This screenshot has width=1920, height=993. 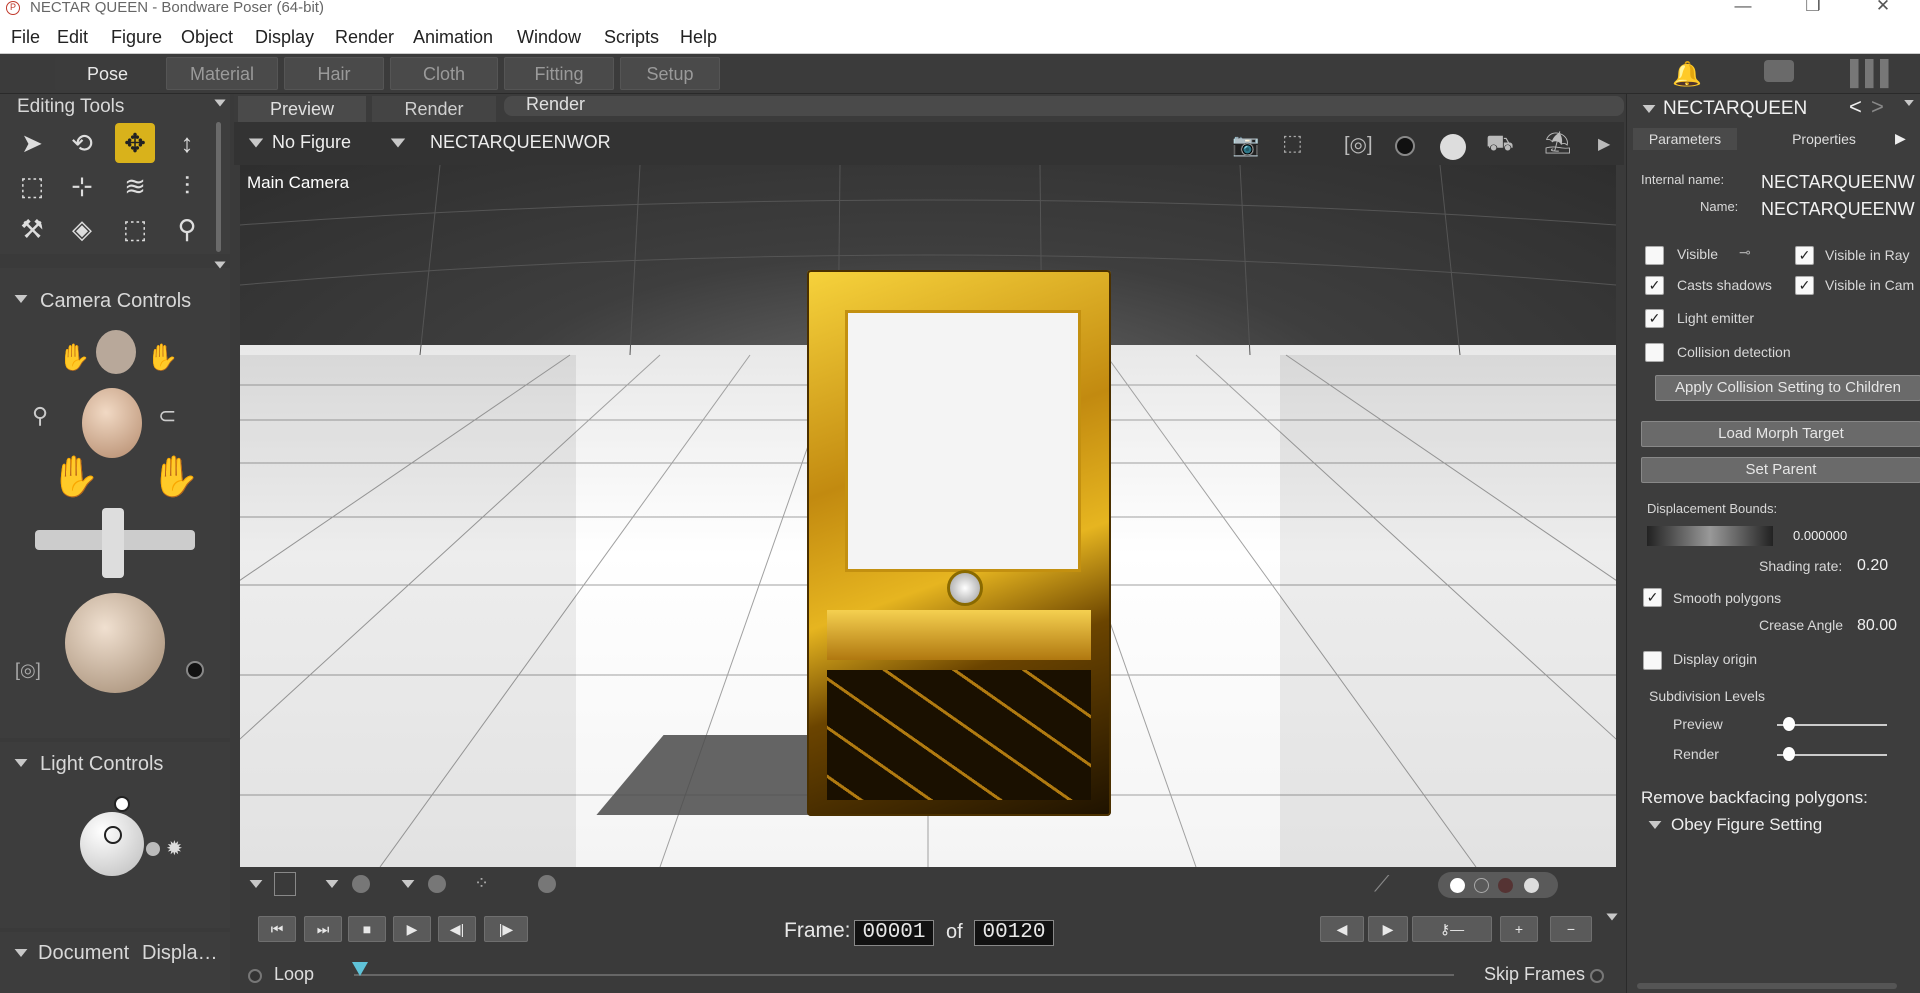 What do you see at coordinates (25, 37) in the screenshot?
I see `menu-file: File` at bounding box center [25, 37].